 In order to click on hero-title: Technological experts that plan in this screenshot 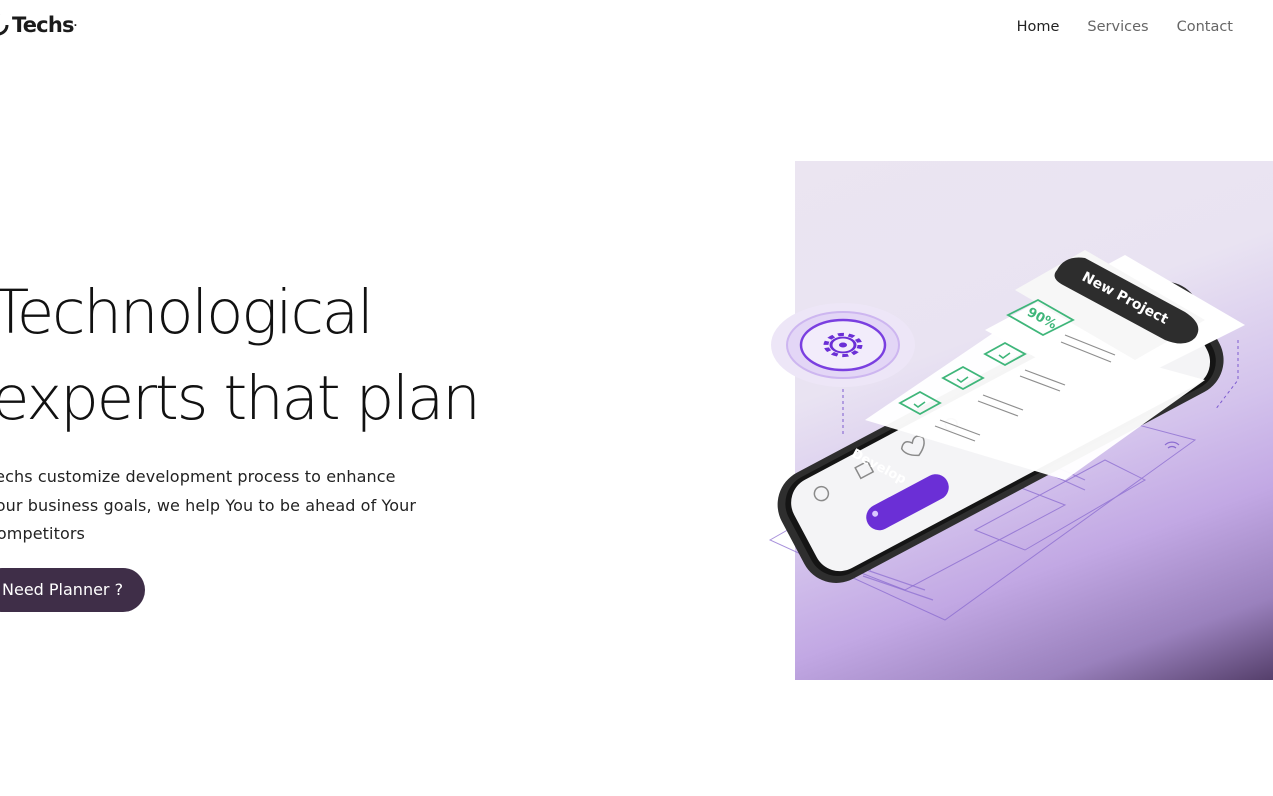, I will do `click(240, 356)`.